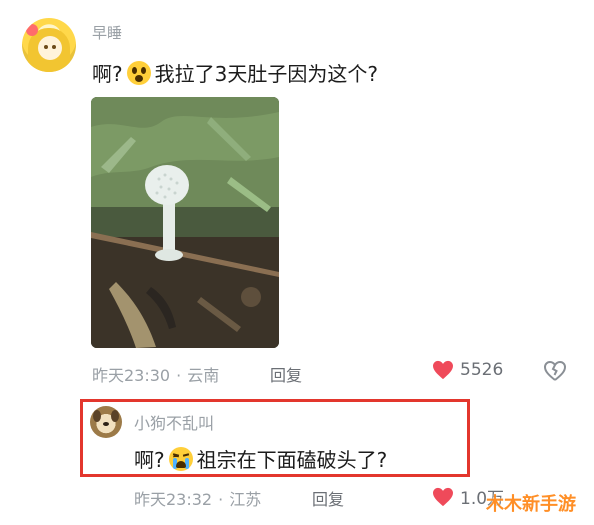 The height and width of the screenshot is (525, 594). I want to click on crying-face-emoji-icon, so click(180, 458).